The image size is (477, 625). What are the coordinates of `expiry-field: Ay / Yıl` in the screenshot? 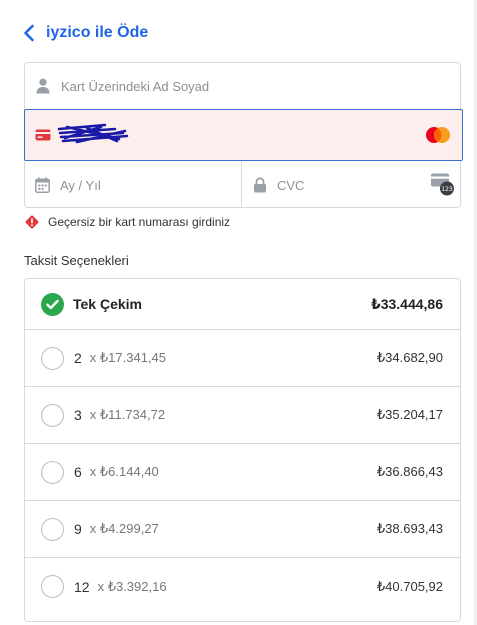 It's located at (133, 185).